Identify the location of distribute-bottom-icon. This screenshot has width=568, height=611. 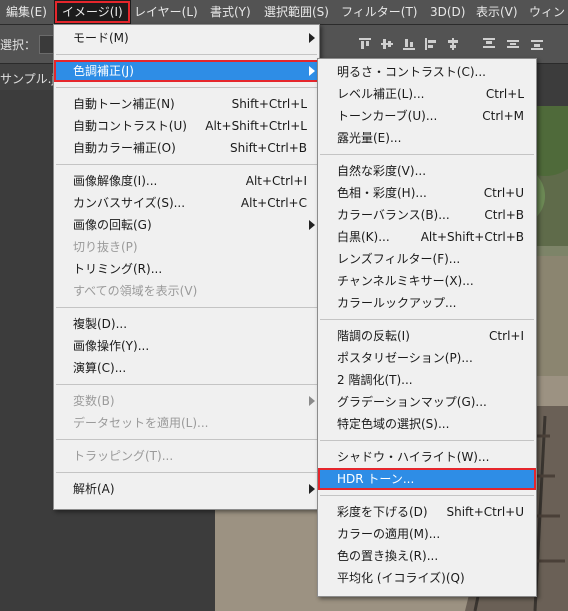
(537, 44).